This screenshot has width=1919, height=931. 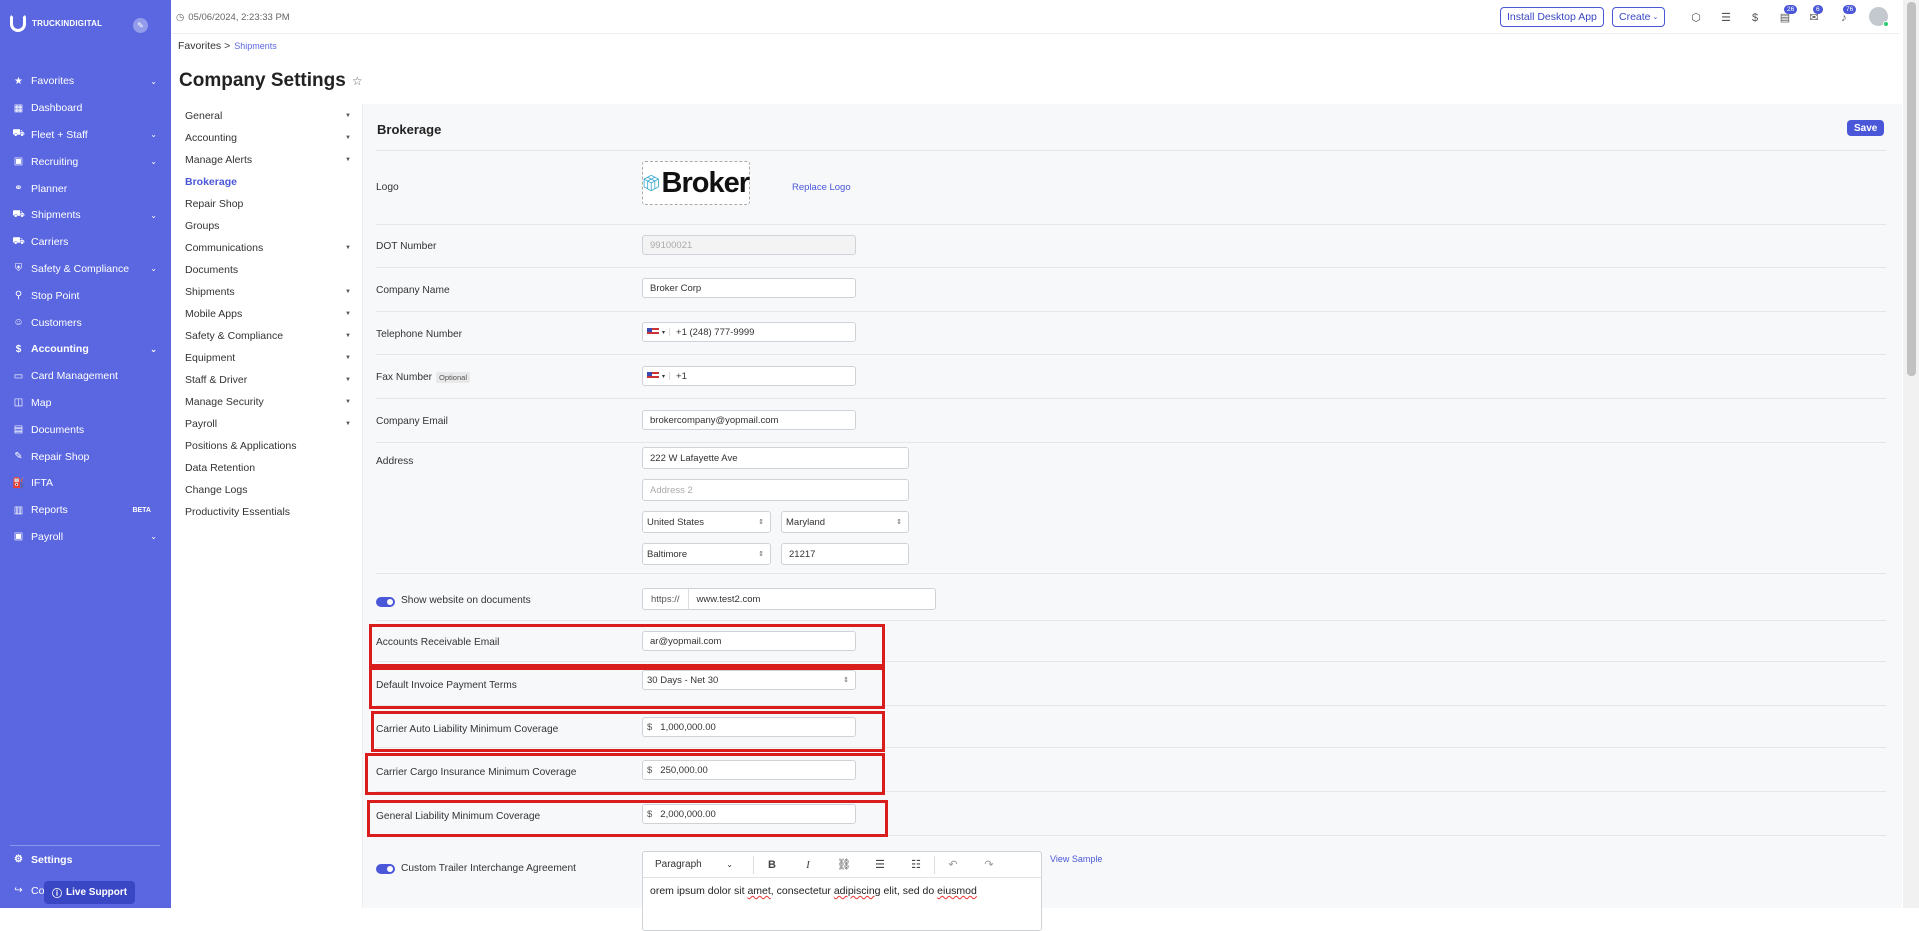 What do you see at coordinates (775, 458) in the screenshot?
I see `address-line1-input: 222 W Lafayette Ave` at bounding box center [775, 458].